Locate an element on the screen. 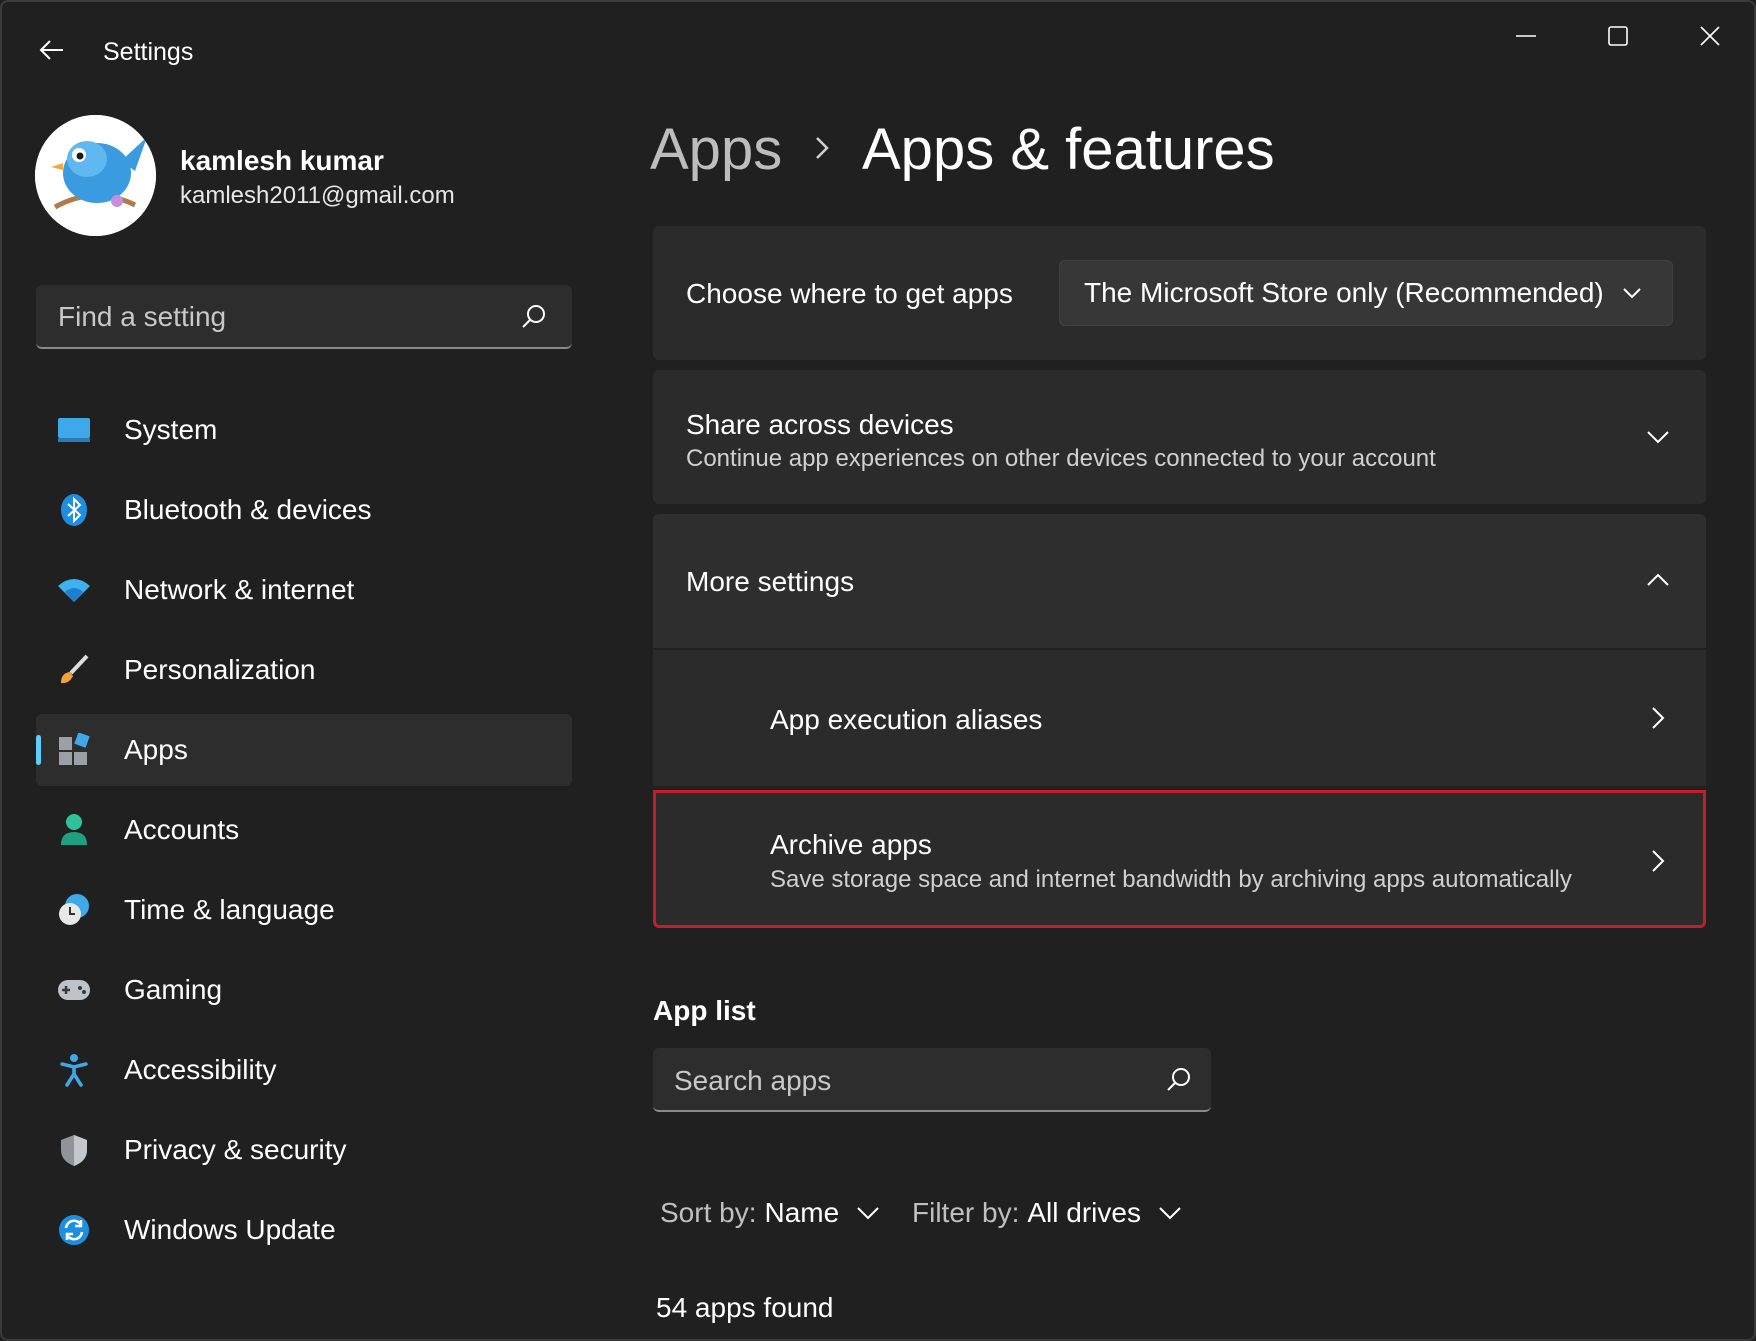 This screenshot has width=1756, height=1341. user-email: kamlesh2011@gmail.com is located at coordinates (317, 195).